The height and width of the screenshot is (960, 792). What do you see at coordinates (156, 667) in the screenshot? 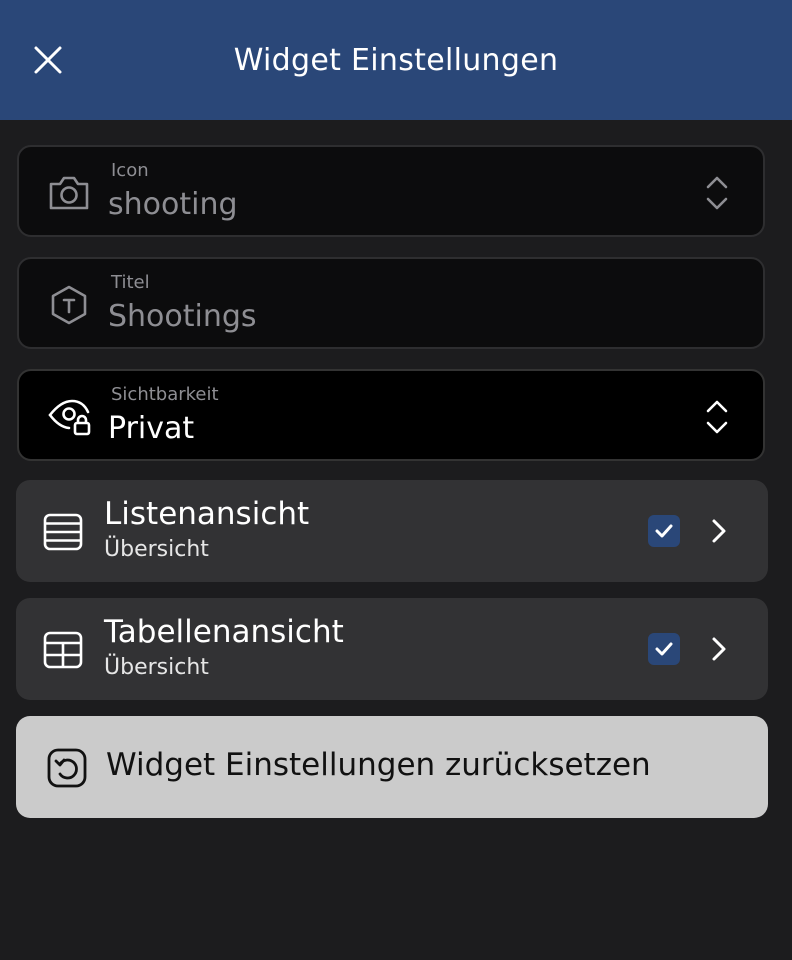
I see `table-view-subtitle: Übersicht` at bounding box center [156, 667].